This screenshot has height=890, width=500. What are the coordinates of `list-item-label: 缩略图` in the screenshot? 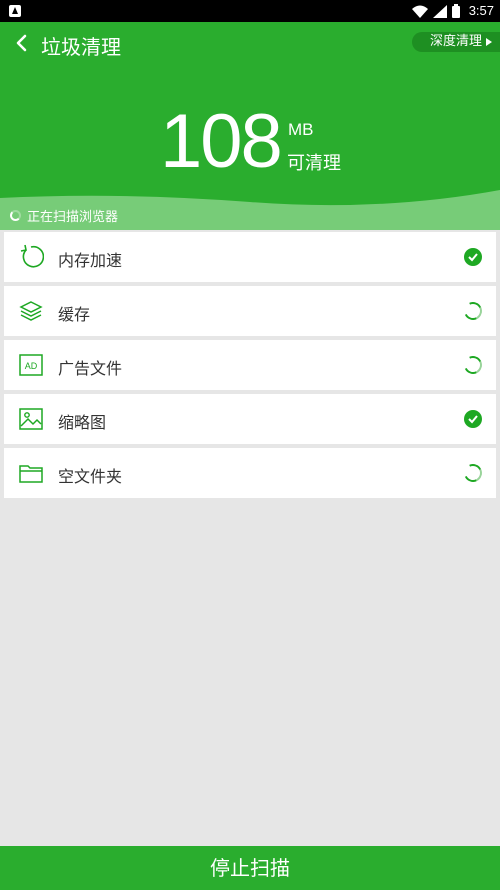 It's located at (82, 422).